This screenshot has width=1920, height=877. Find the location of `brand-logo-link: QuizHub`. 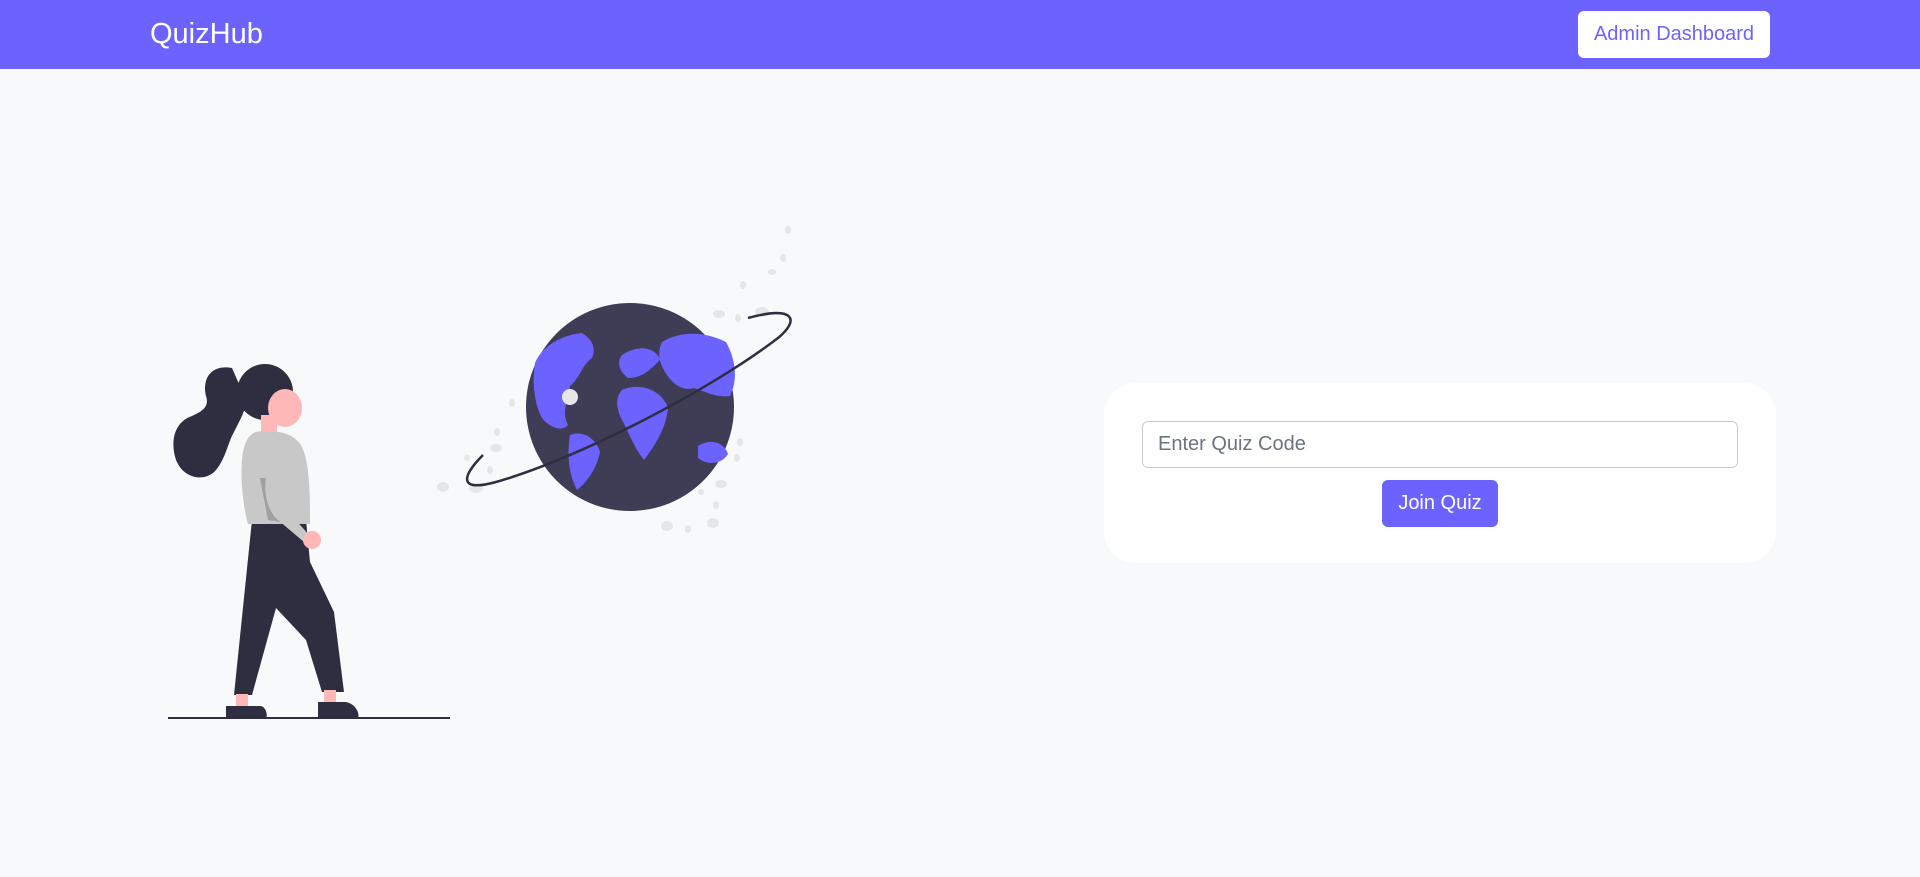

brand-logo-link: QuizHub is located at coordinates (206, 34).